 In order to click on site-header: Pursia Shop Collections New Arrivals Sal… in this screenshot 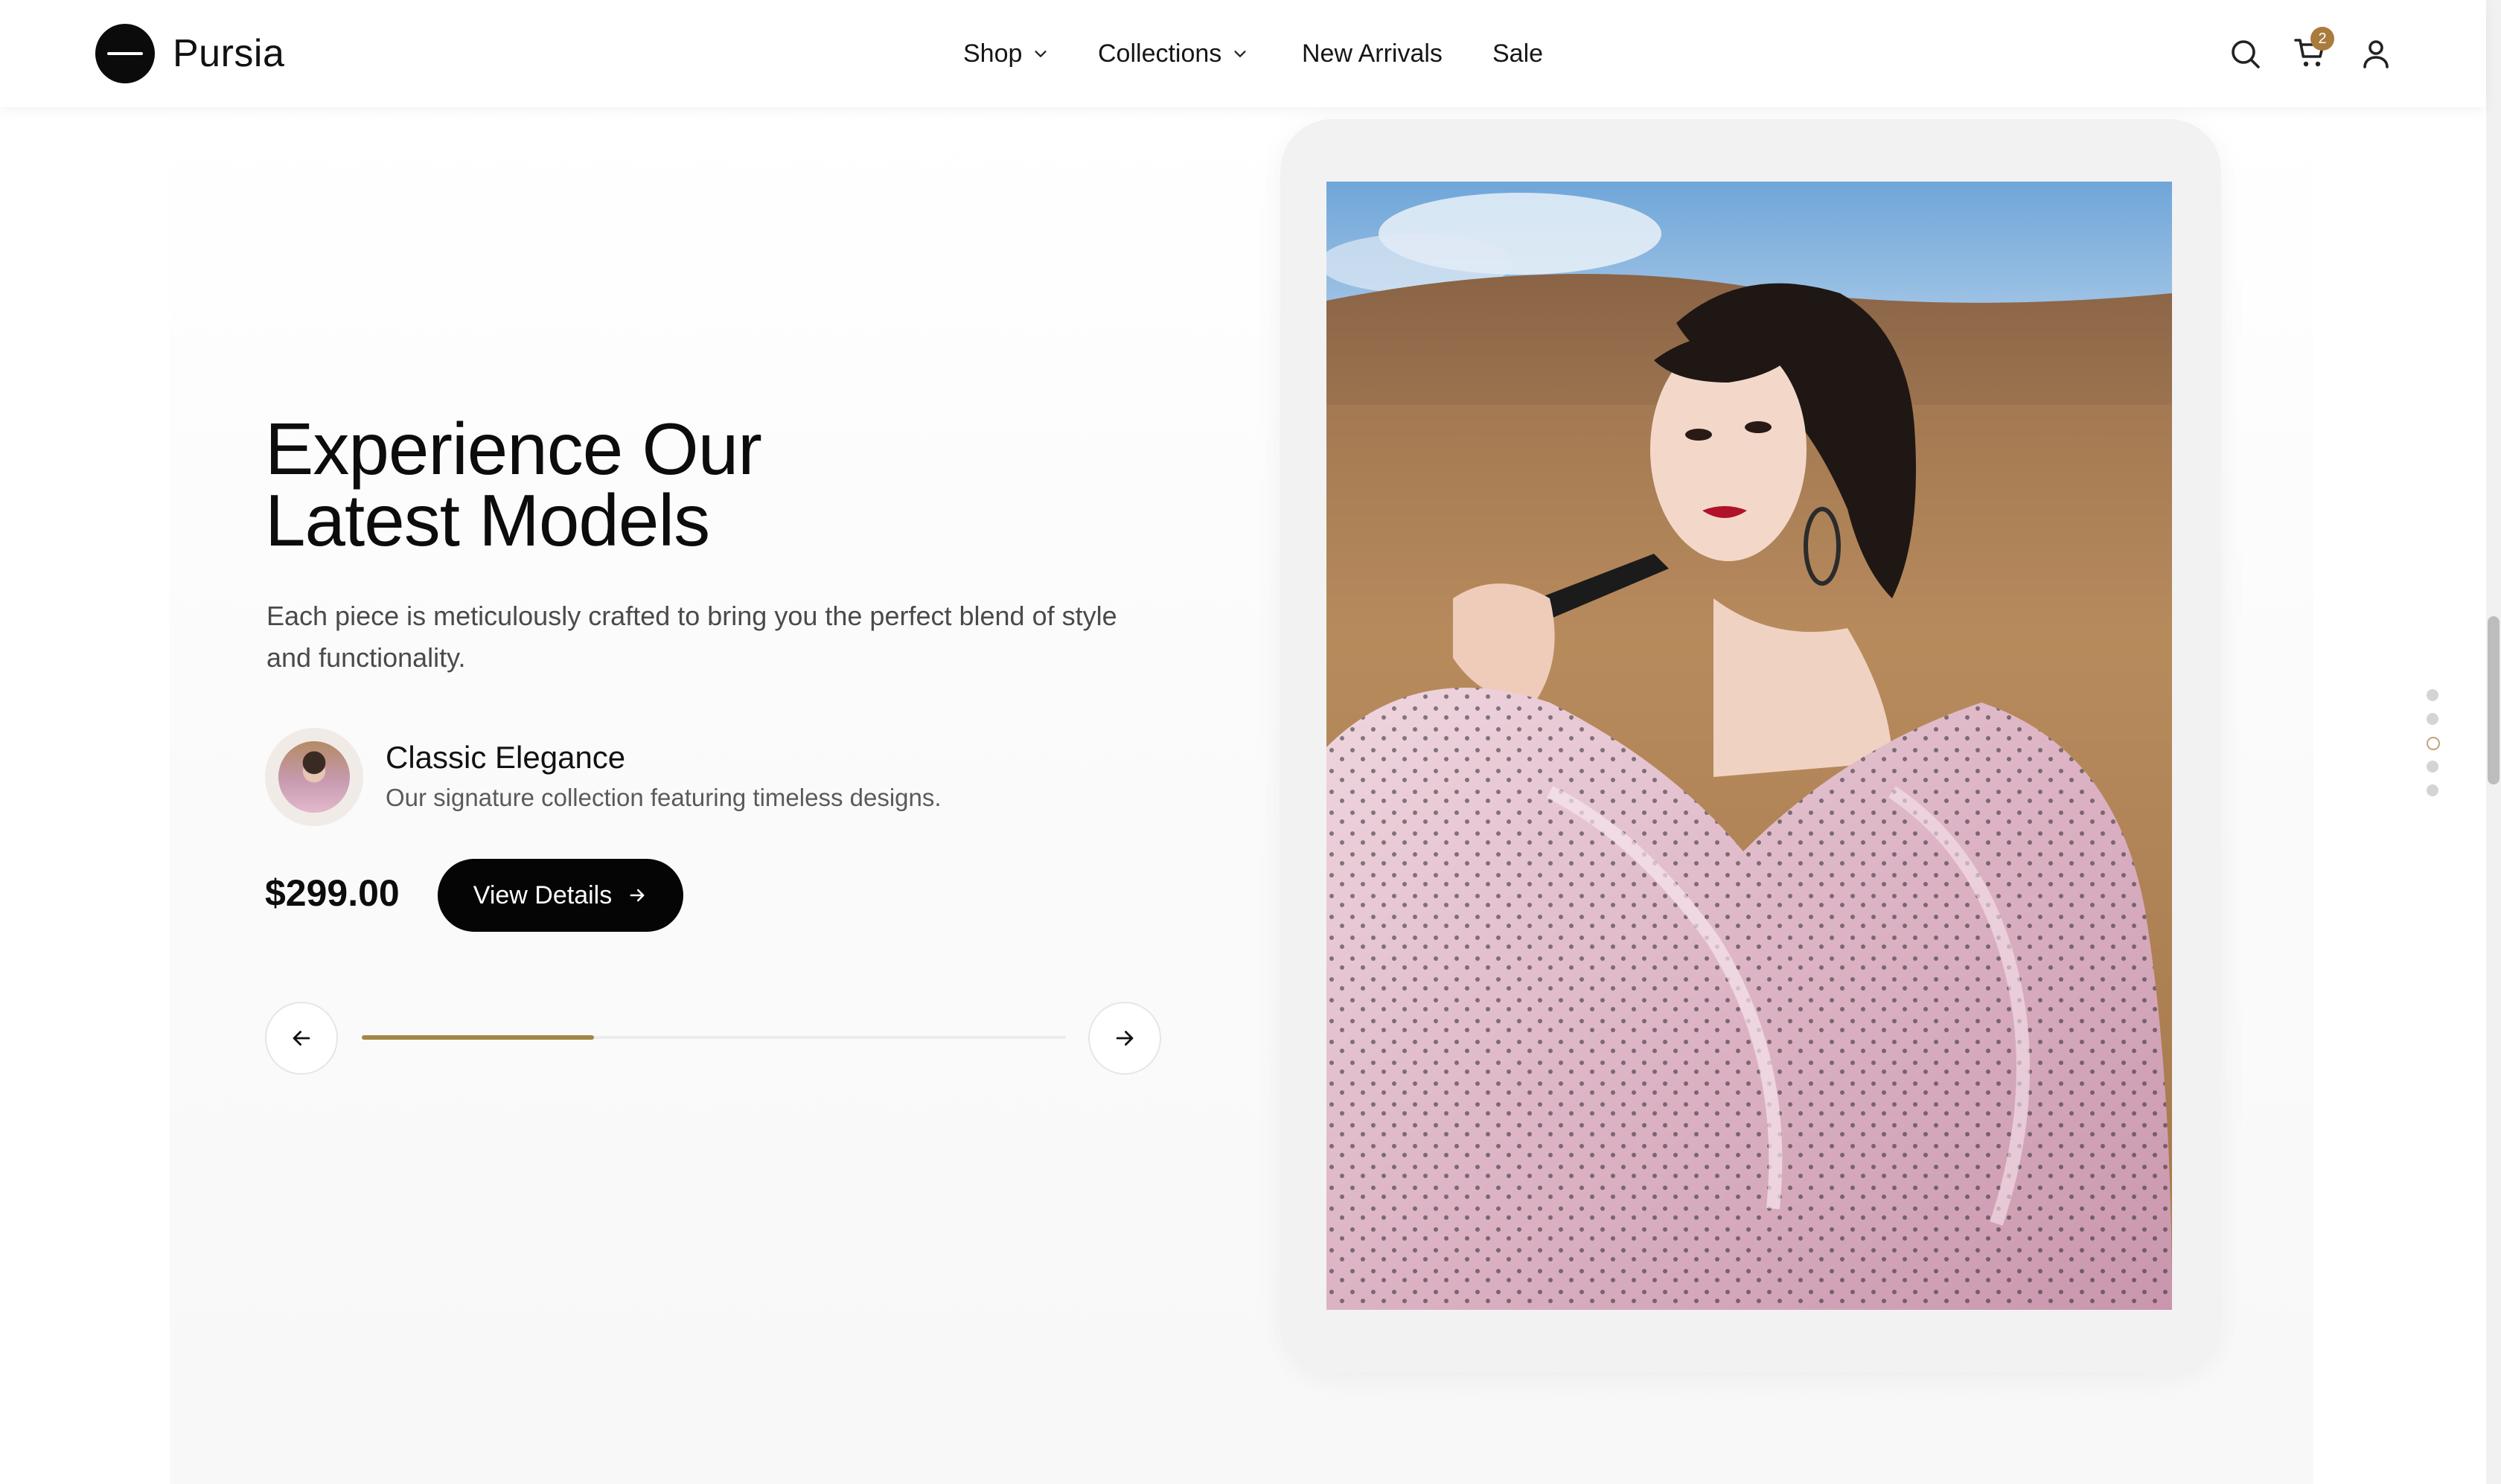, I will do `click(1243, 53)`.